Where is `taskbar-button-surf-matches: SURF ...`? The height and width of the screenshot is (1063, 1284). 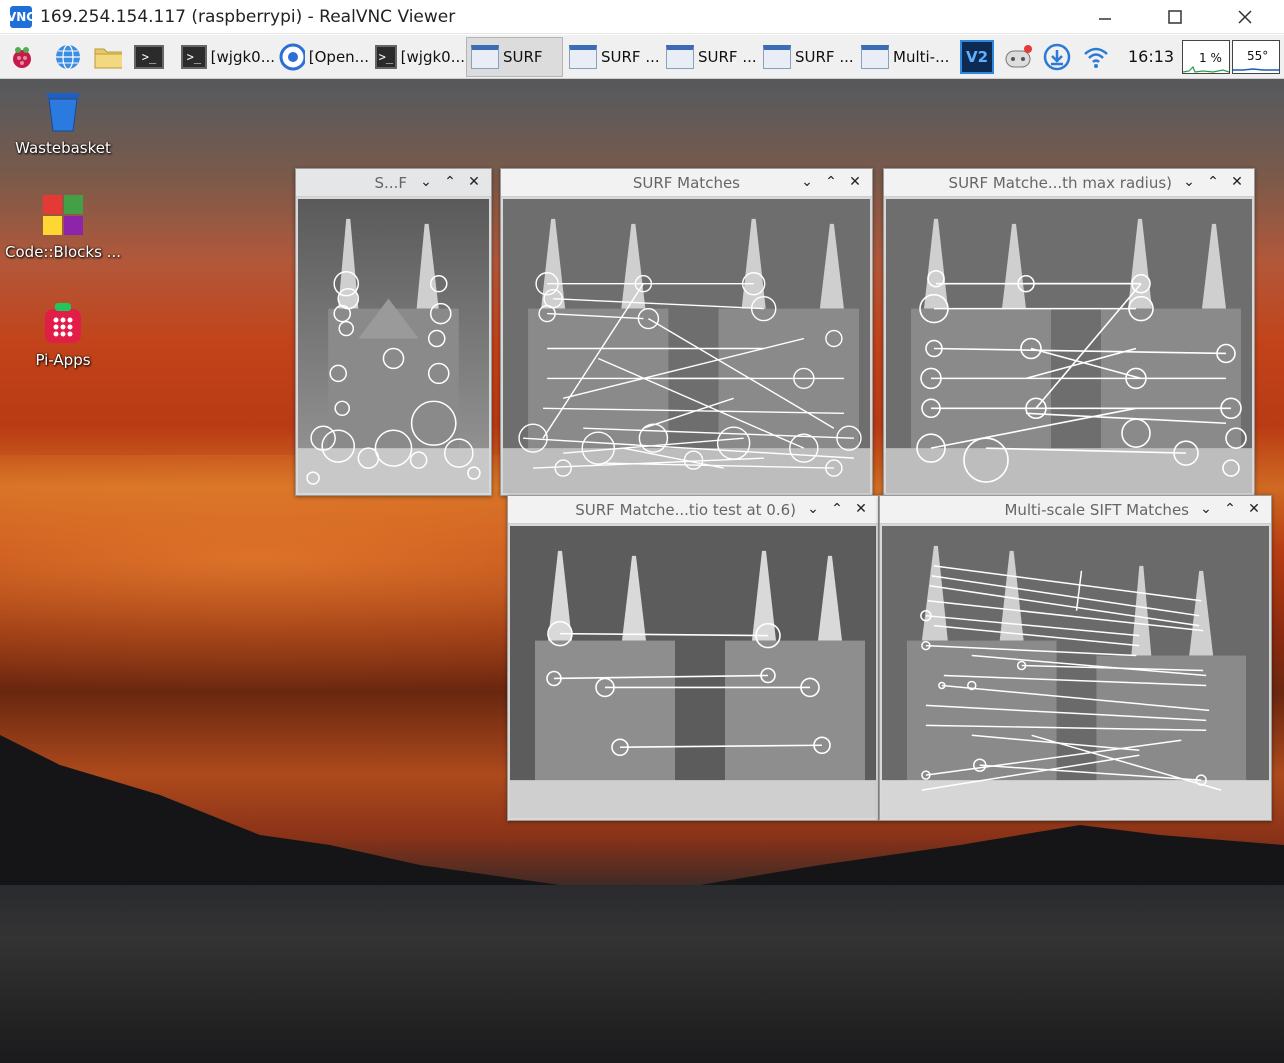
taskbar-button-surf-matches: SURF ... is located at coordinates (612, 57).